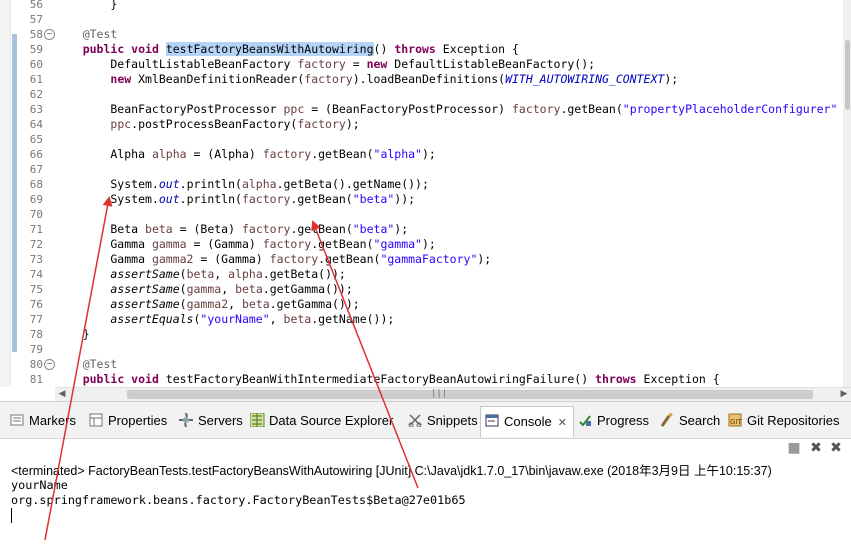 This screenshot has width=851, height=545. I want to click on tab-progress: Progress, so click(613, 421).